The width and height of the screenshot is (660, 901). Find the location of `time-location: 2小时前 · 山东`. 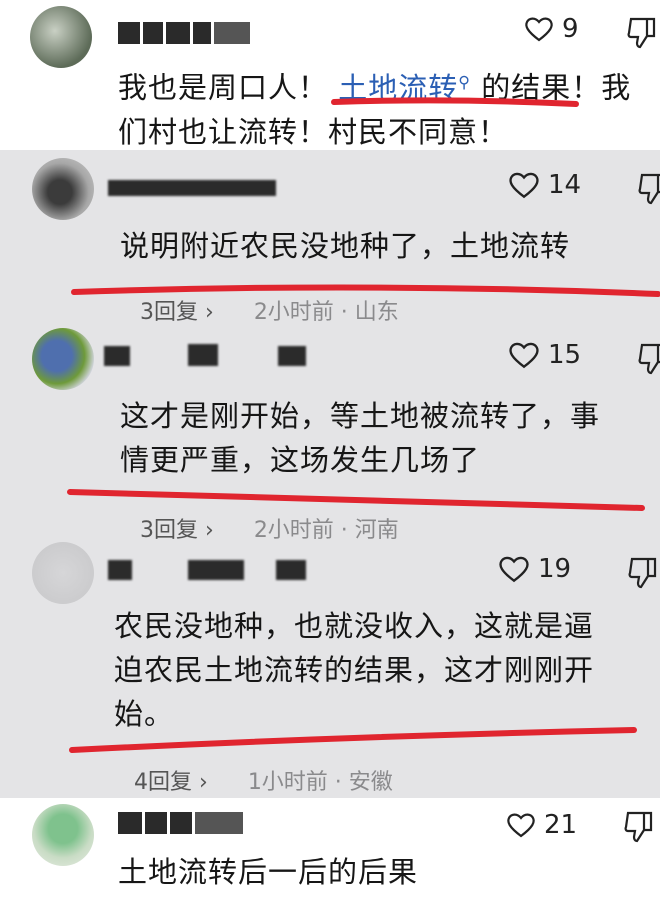

time-location: 2小时前 · 山东 is located at coordinates (326, 312).